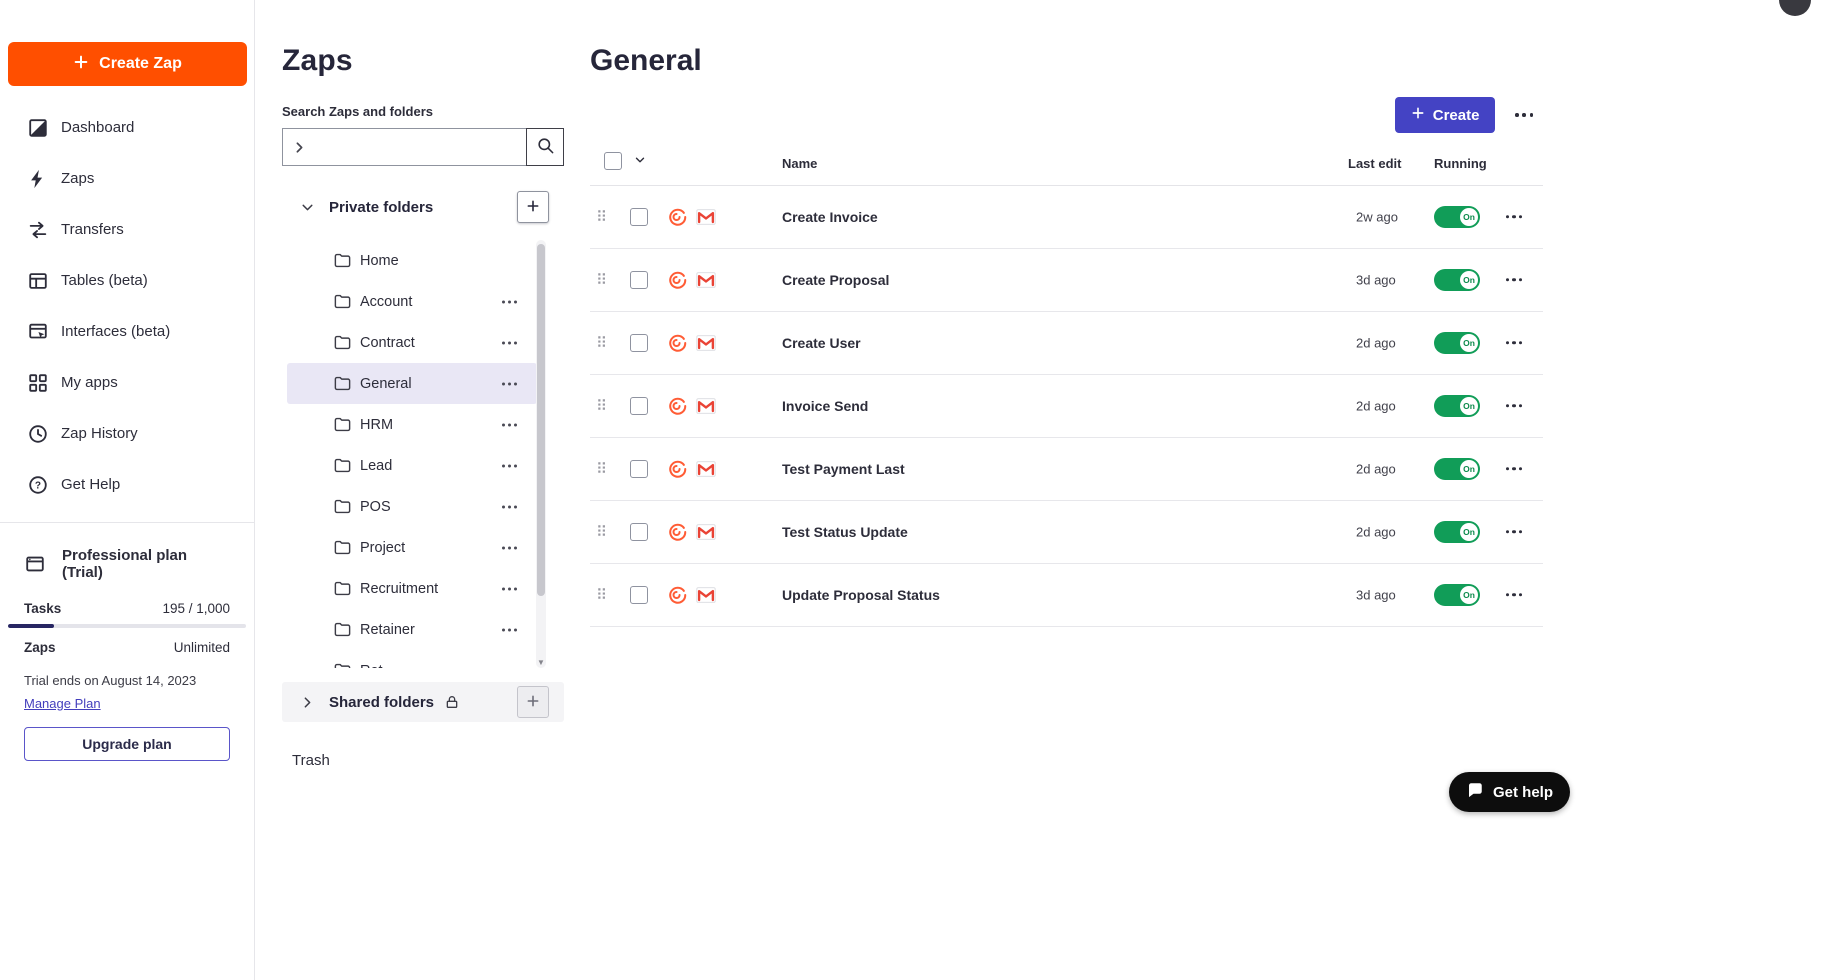 Image resolution: width=1846 pixels, height=980 pixels. What do you see at coordinates (412, 659) in the screenshot?
I see `folder-item-partial: Ret` at bounding box center [412, 659].